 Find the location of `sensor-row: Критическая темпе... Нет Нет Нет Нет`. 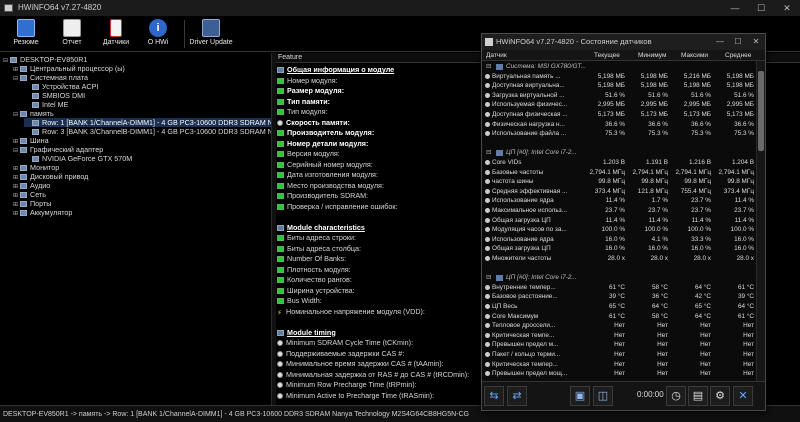

sensor-row: Критическая темпе... Нет Нет Нет Нет is located at coordinates (619, 336).